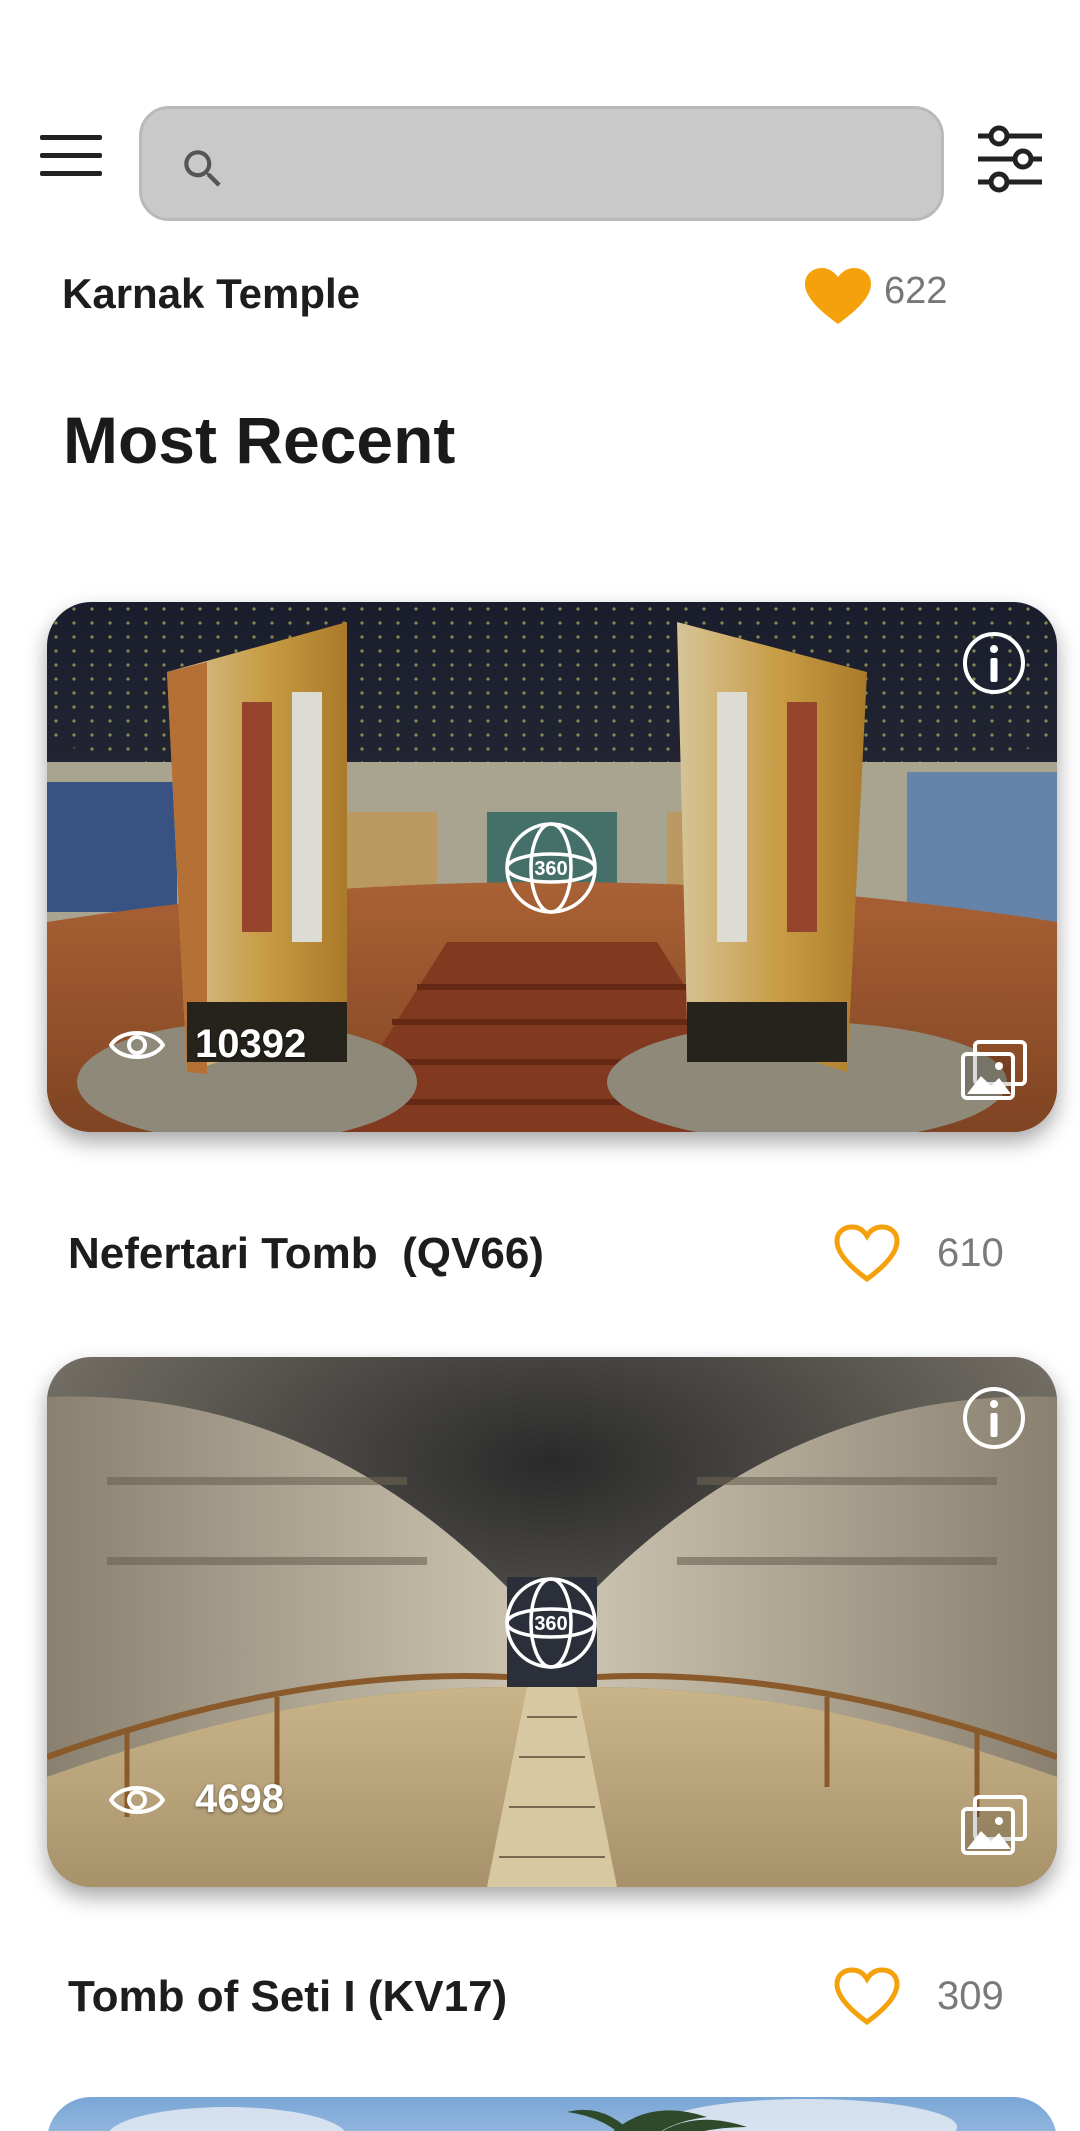 This screenshot has height=2131, width=1080. What do you see at coordinates (306, 1254) in the screenshot?
I see `card-title: Nefertari Tomb (QV66)` at bounding box center [306, 1254].